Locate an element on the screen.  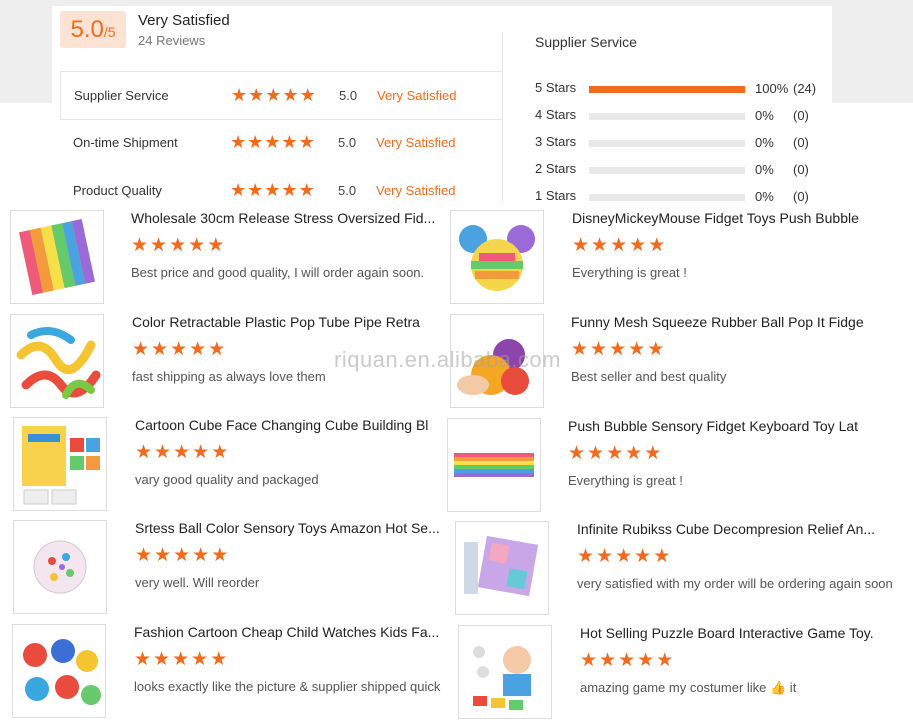
distribution-label: 4 Stars is located at coordinates (556, 114).